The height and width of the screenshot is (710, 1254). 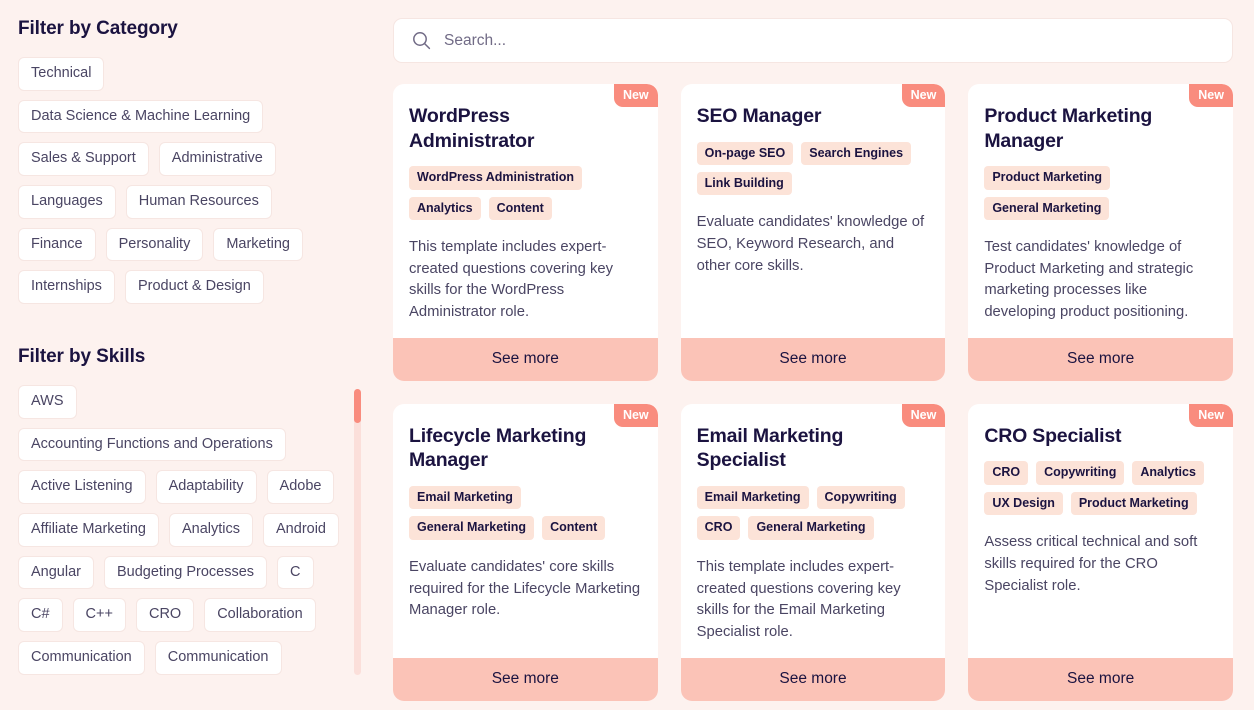 I want to click on category-filter-chip: Data Science & Machine Learning, so click(x=141, y=116).